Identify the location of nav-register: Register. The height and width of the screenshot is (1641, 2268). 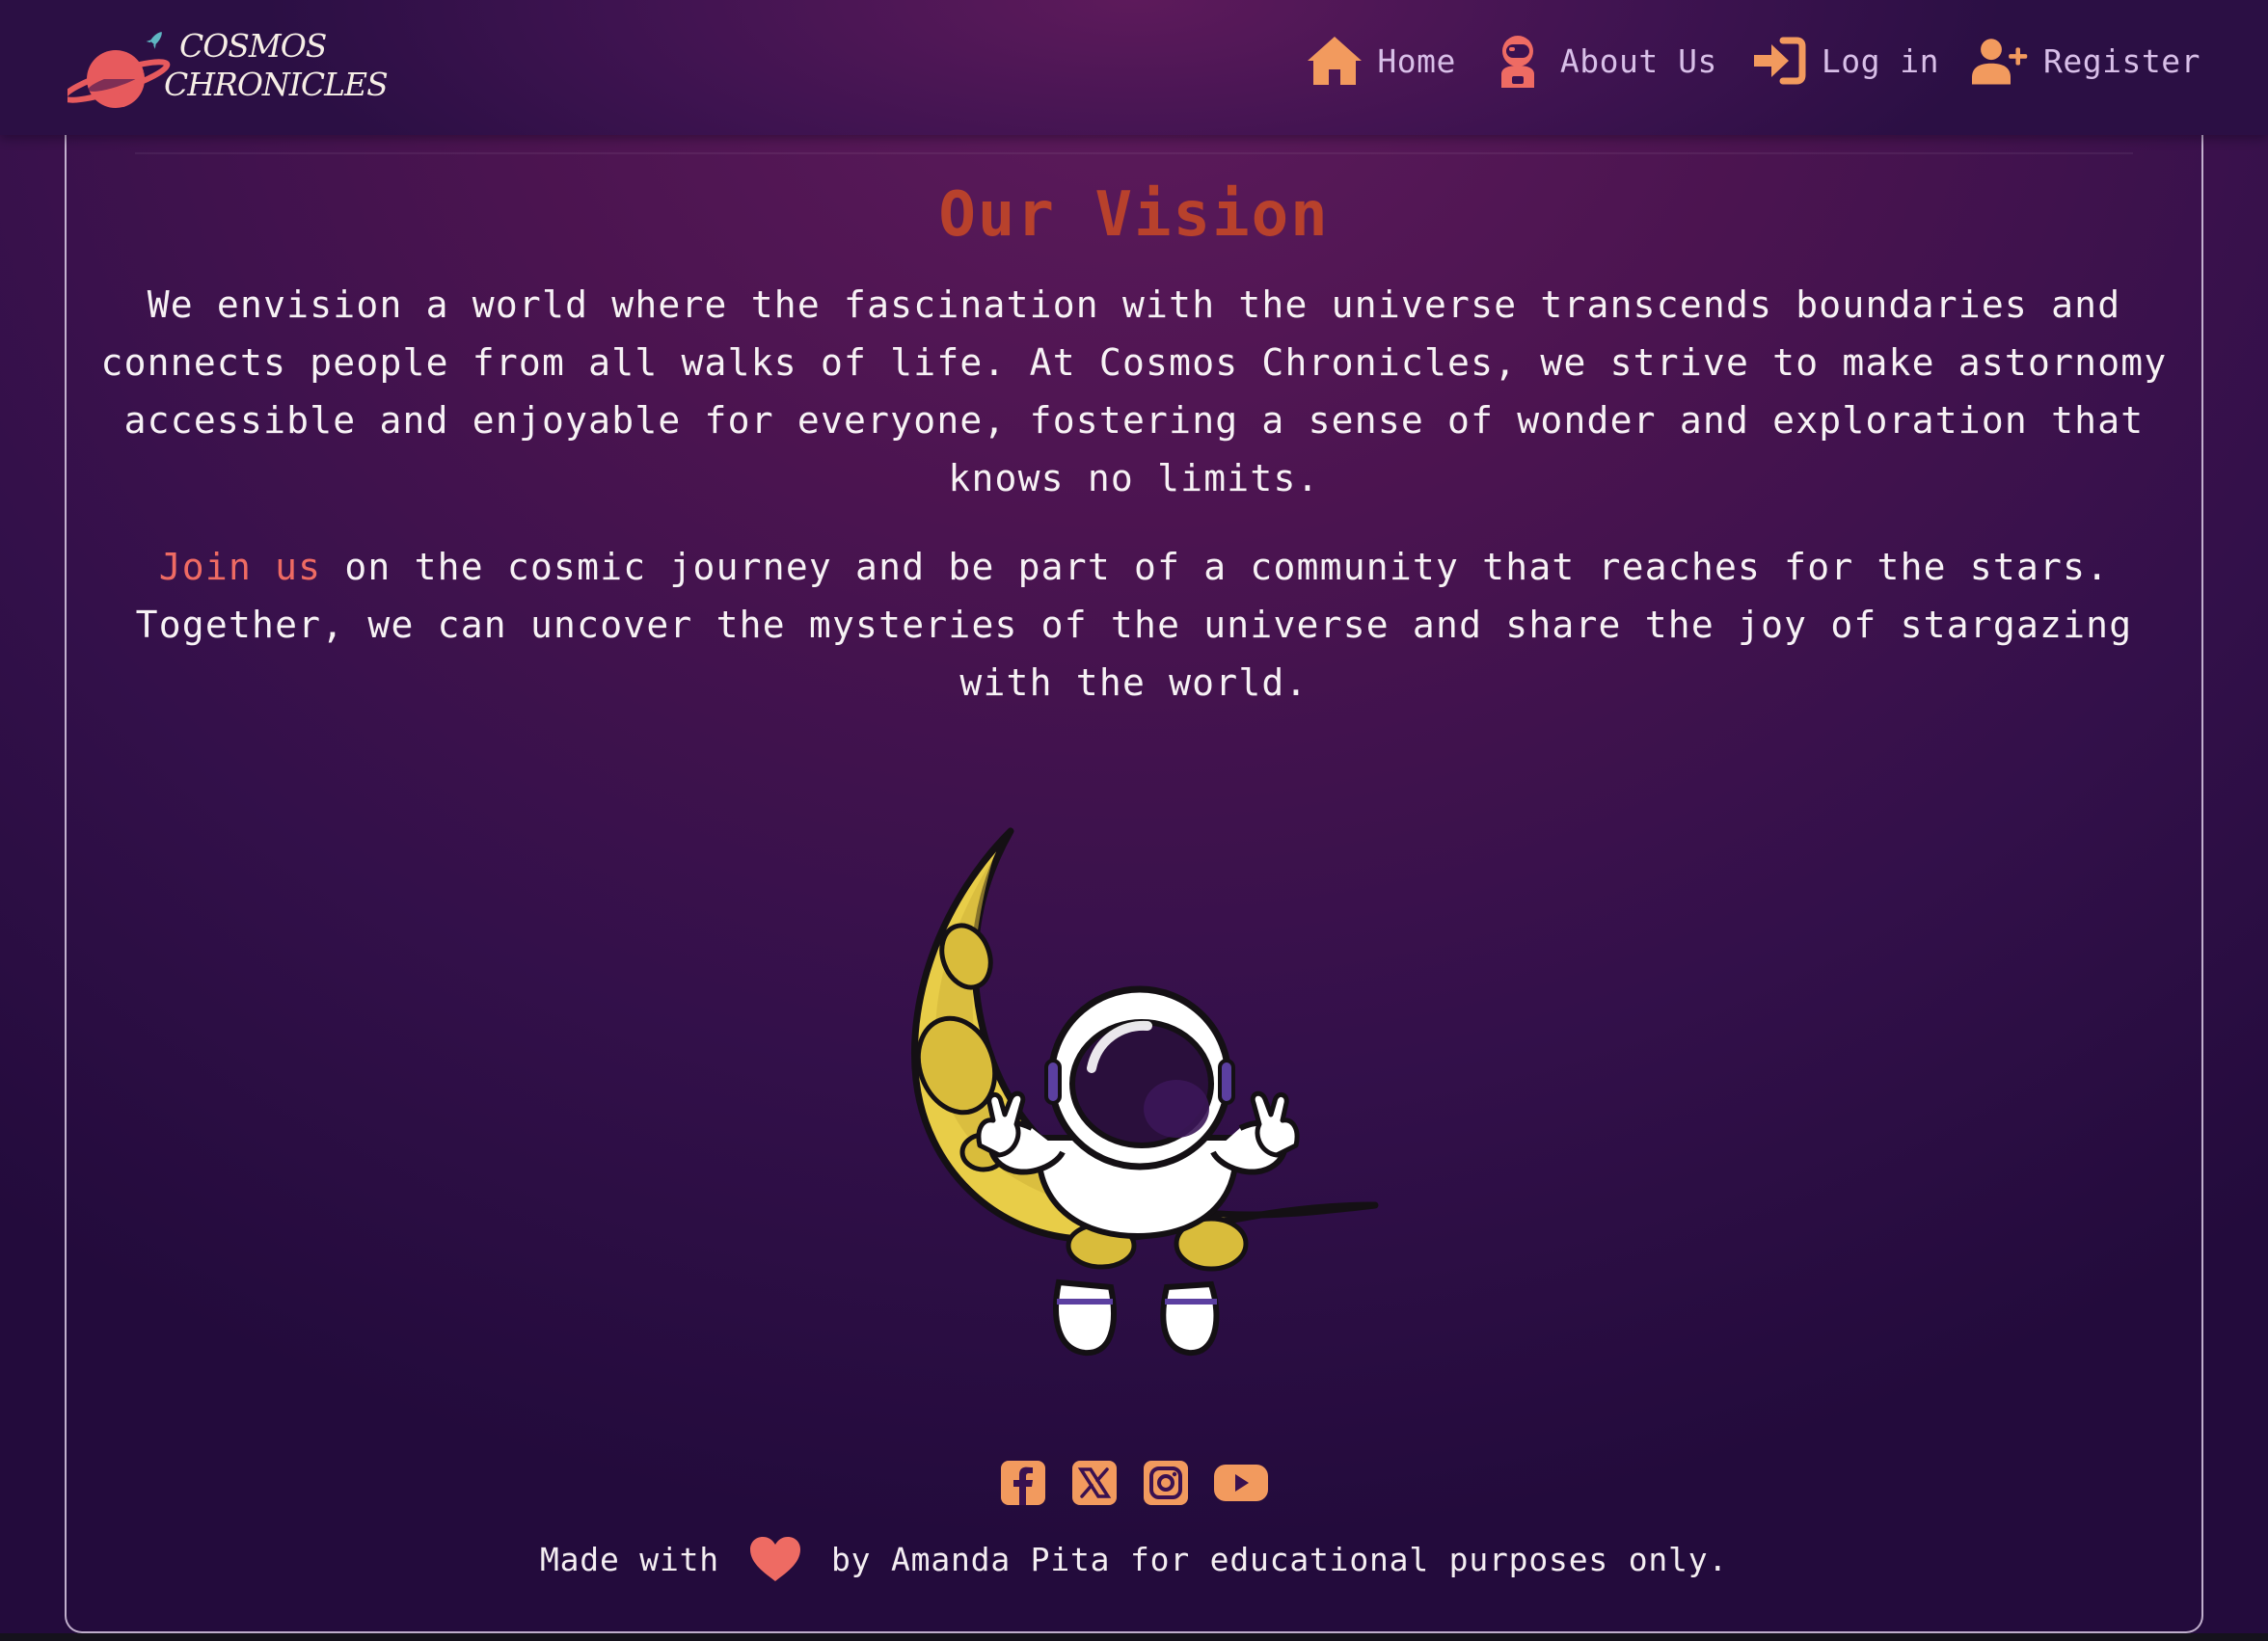
(2086, 61).